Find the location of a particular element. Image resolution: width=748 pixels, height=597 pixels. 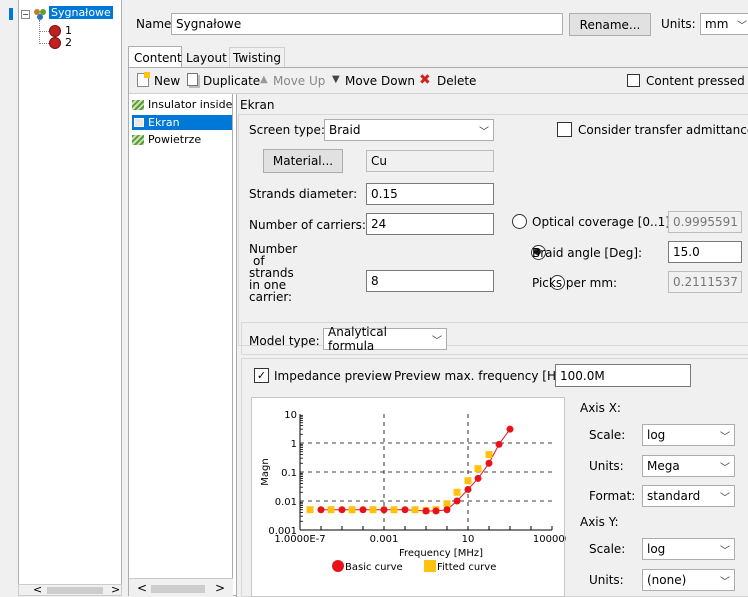

new-button: New is located at coordinates (167, 81).